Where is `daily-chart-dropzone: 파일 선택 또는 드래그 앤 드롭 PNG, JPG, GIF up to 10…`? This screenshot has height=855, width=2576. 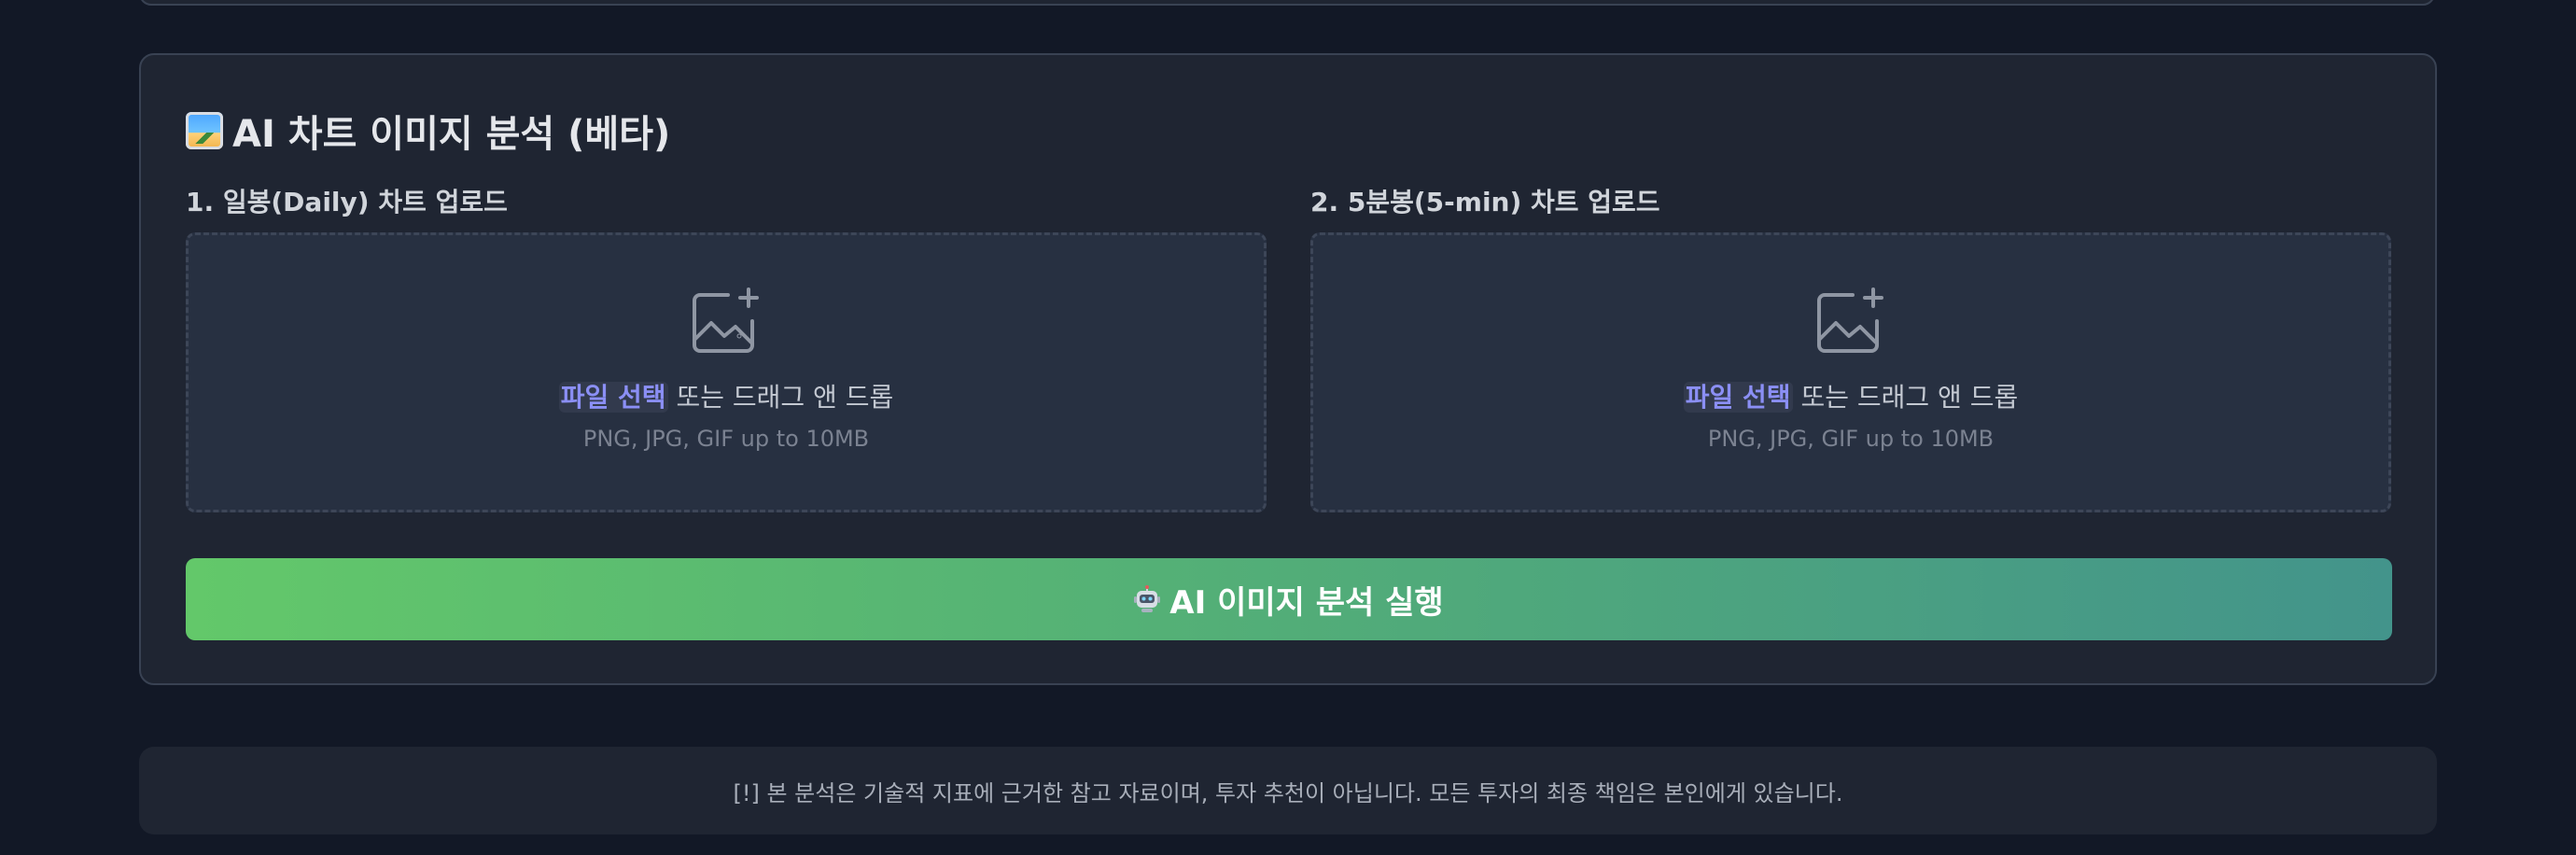
daily-chart-dropzone: 파일 선택 또는 드래그 앤 드롭 PNG, JPG, GIF up to 10… is located at coordinates (726, 372).